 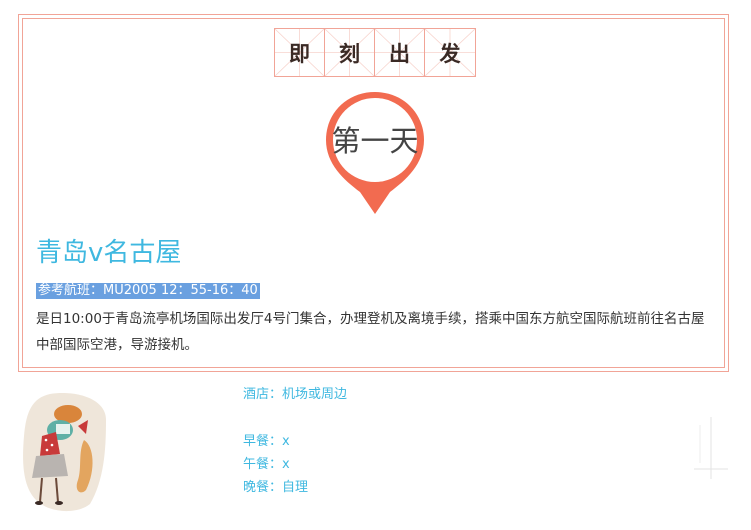 I want to click on accommodation-meals-info: 酒店：机场或周边 早餐：x 午餐：x 晚餐：自理, so click(x=295, y=441).